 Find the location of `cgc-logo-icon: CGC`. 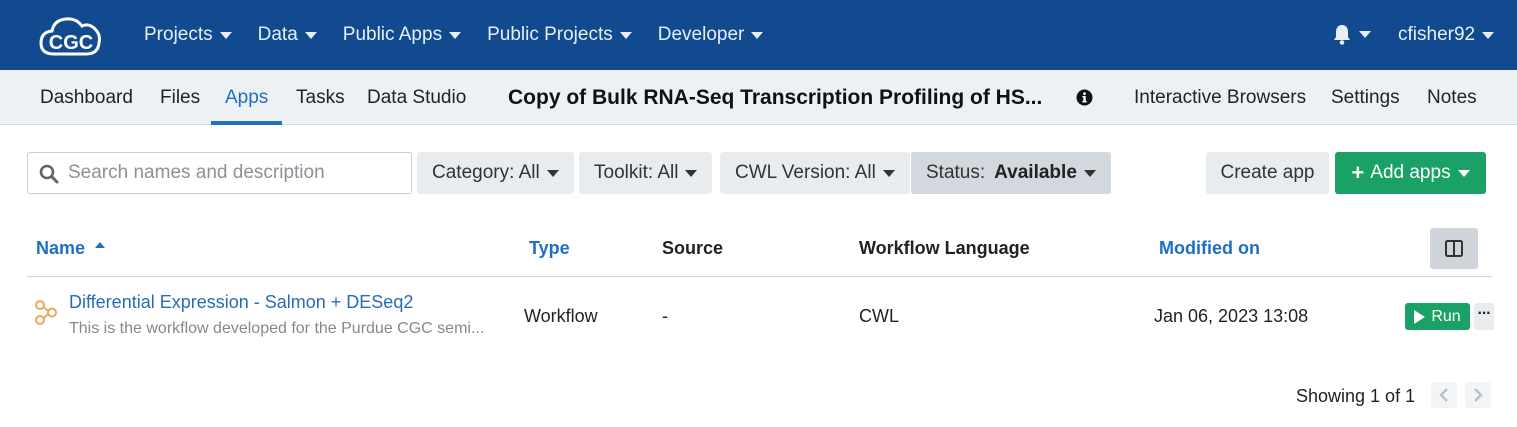

cgc-logo-icon: CGC is located at coordinates (71, 36).